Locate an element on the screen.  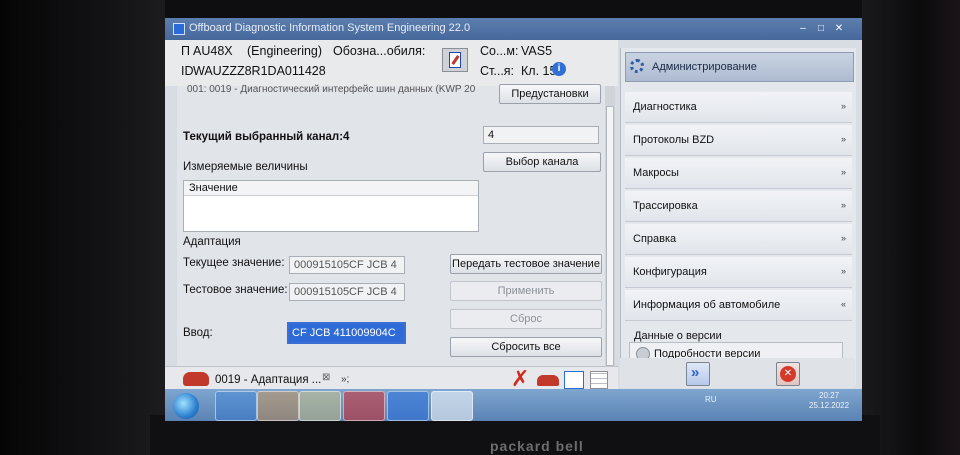
vin-value: WAUZZZ8R1DA011428 is located at coordinates (259, 71).